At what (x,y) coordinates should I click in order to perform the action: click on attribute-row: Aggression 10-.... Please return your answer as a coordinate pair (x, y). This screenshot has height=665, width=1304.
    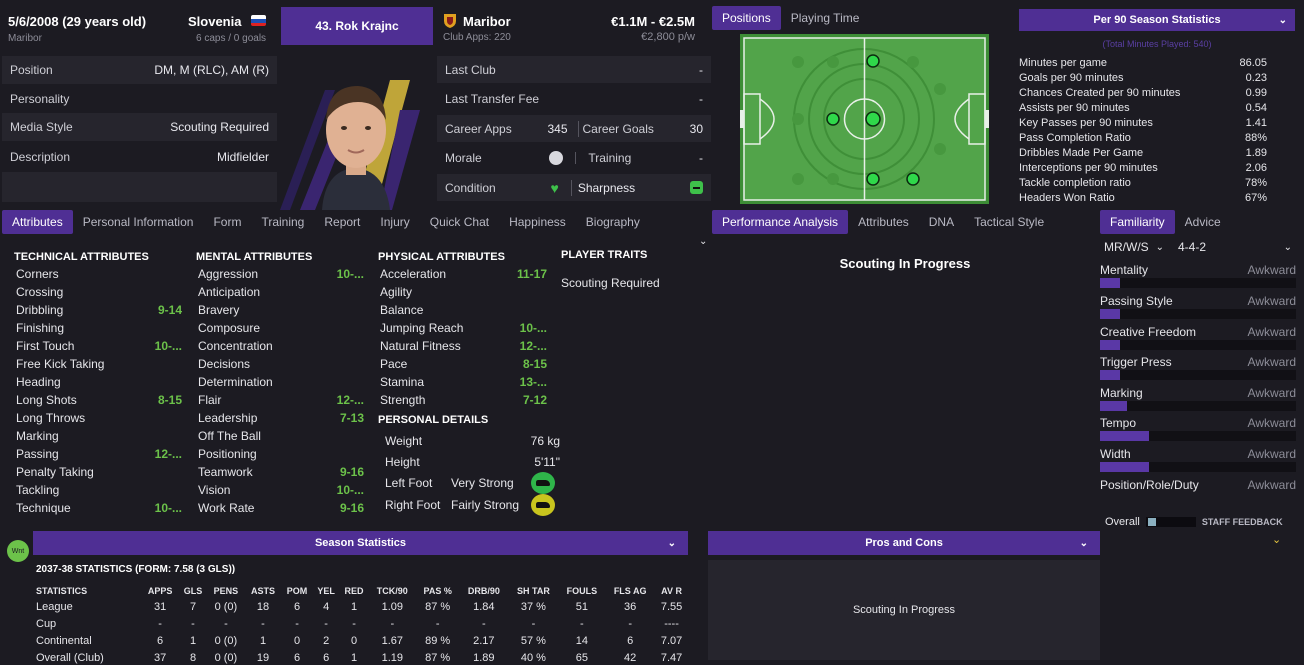
    Looking at the image, I should click on (281, 274).